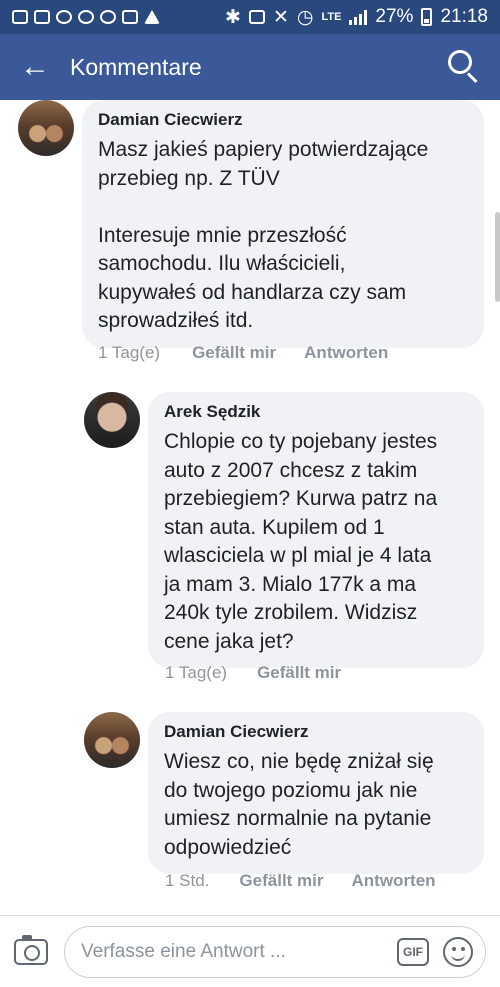 The image size is (500, 987). I want to click on notification-icons, so click(86, 17).